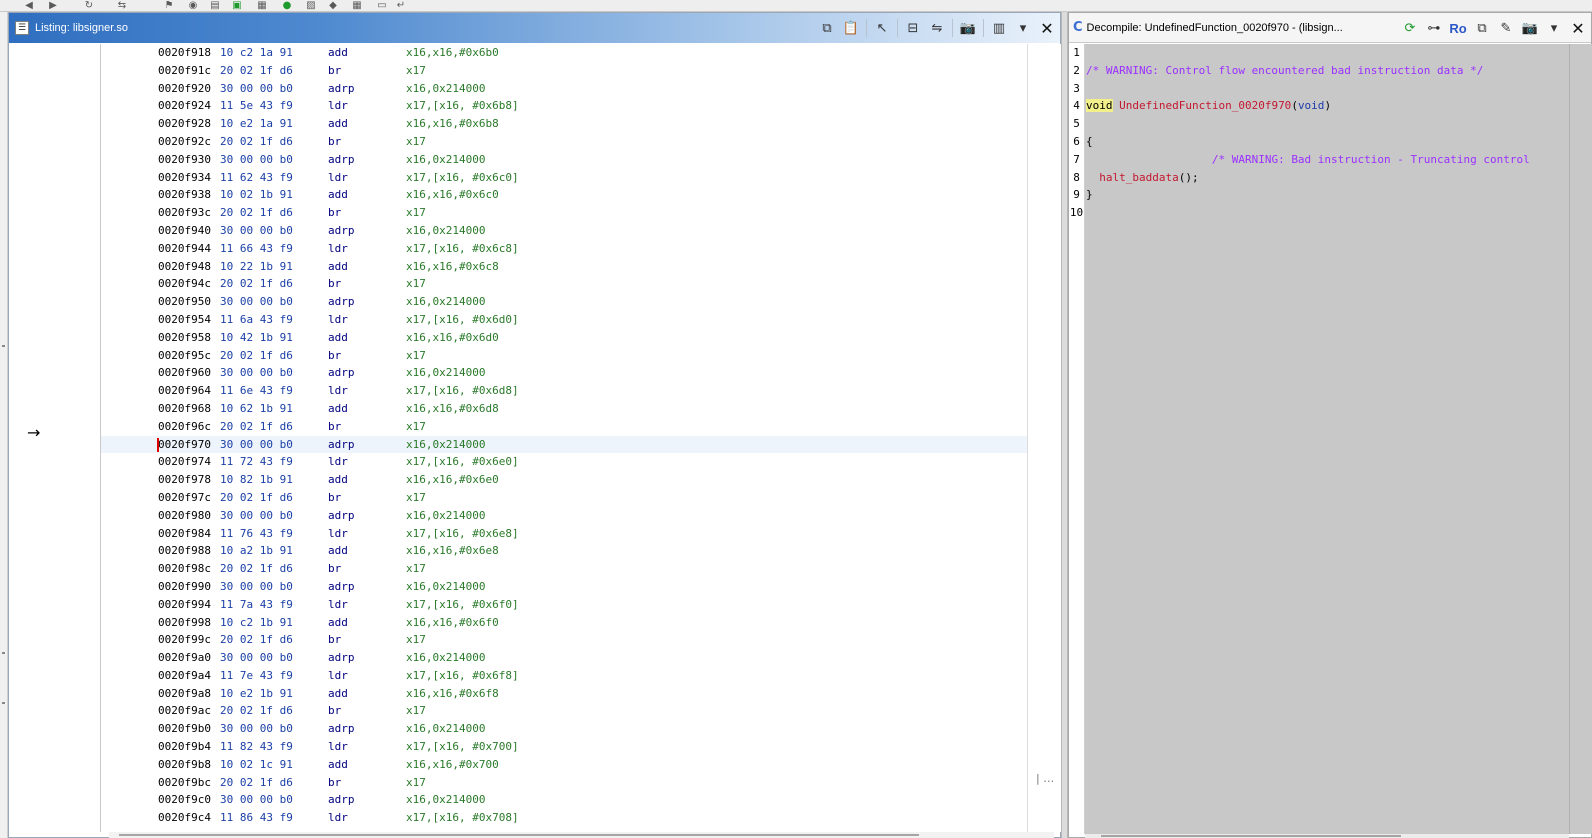  What do you see at coordinates (452, 195) in the screenshot?
I see `listing-operands: x16,x16,#0x6c0` at bounding box center [452, 195].